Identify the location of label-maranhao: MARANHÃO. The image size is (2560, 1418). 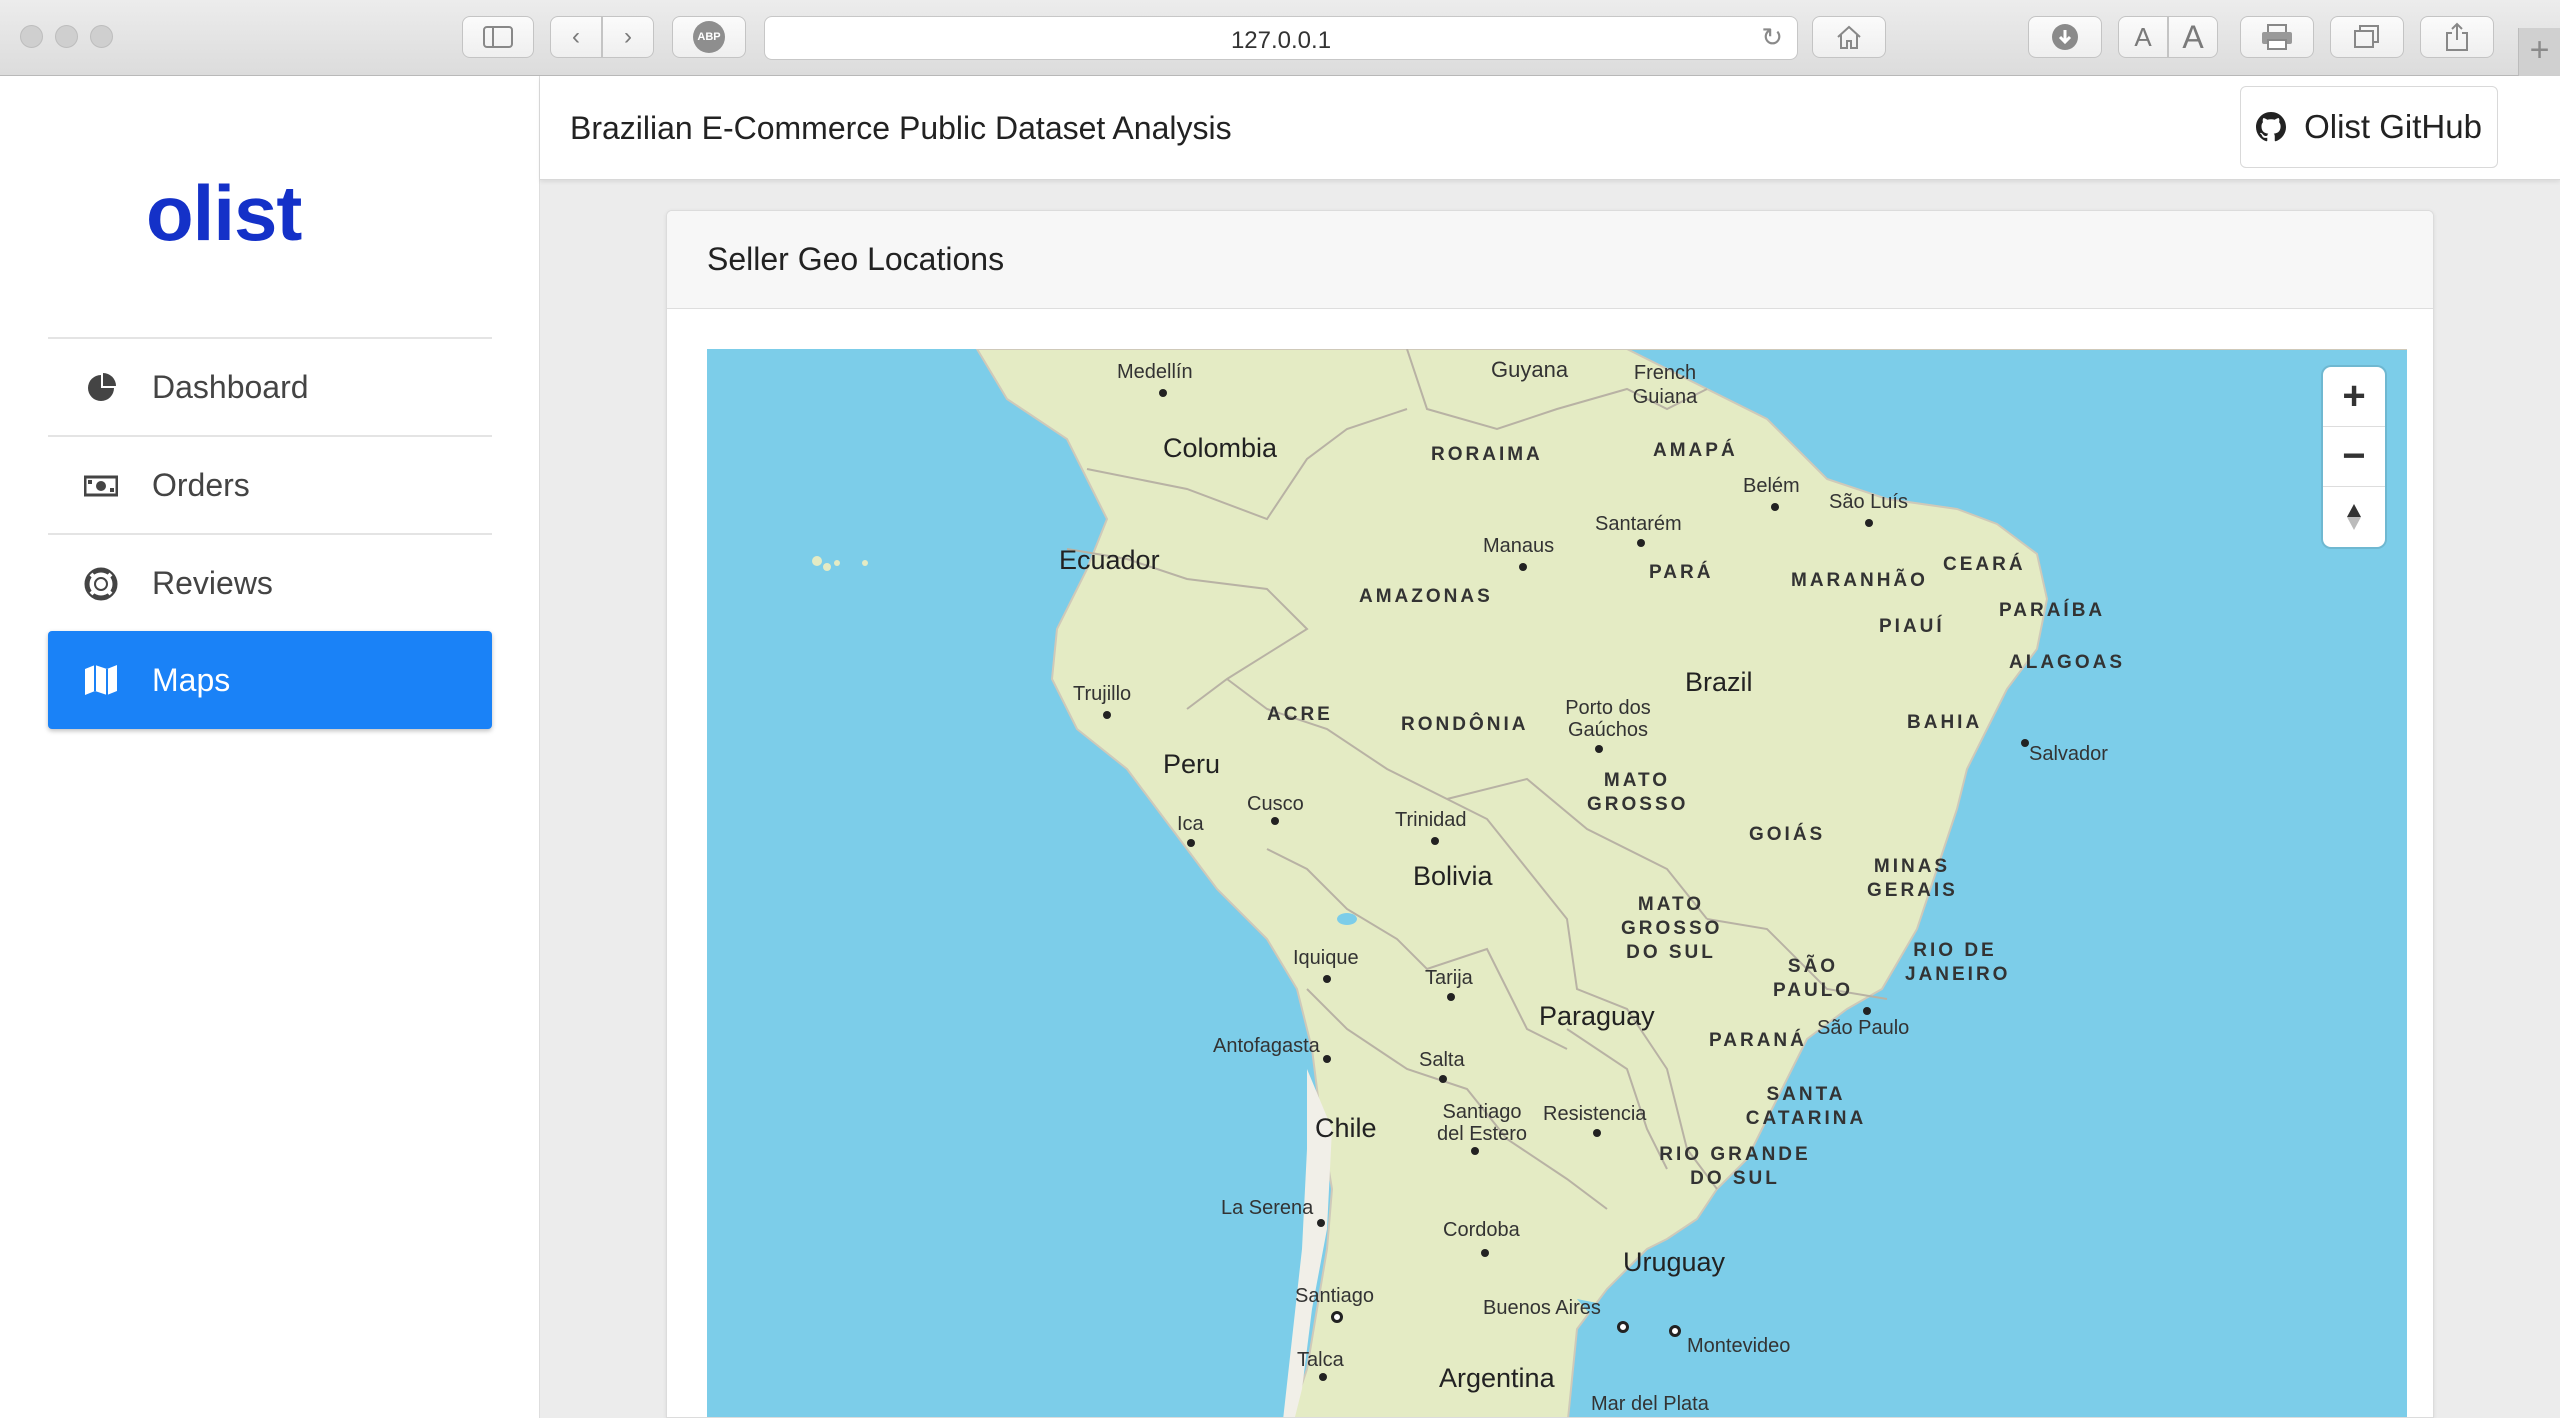
(1859, 580).